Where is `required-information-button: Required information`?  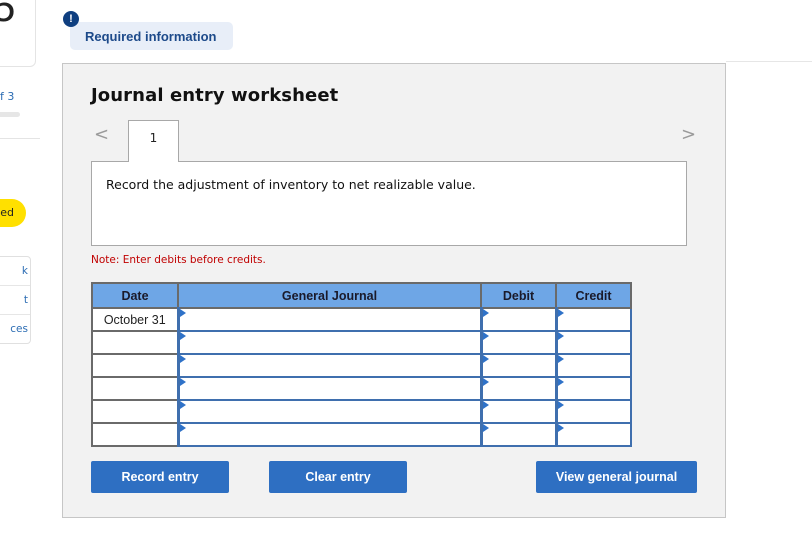
required-information-button: Required information is located at coordinates (151, 36).